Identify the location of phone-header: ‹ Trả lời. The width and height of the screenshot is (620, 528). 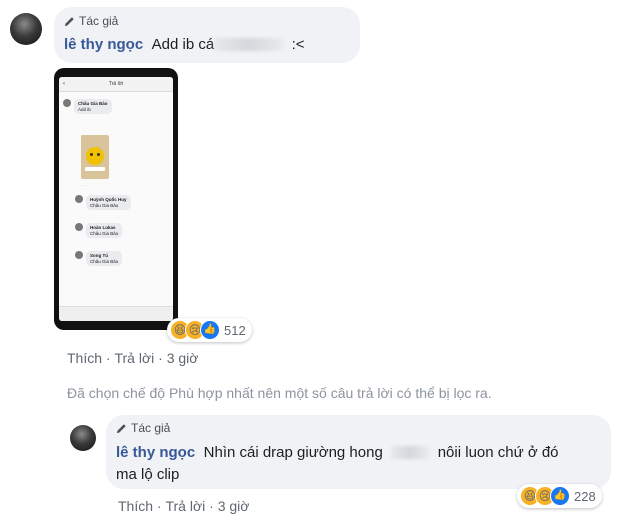
(116, 84).